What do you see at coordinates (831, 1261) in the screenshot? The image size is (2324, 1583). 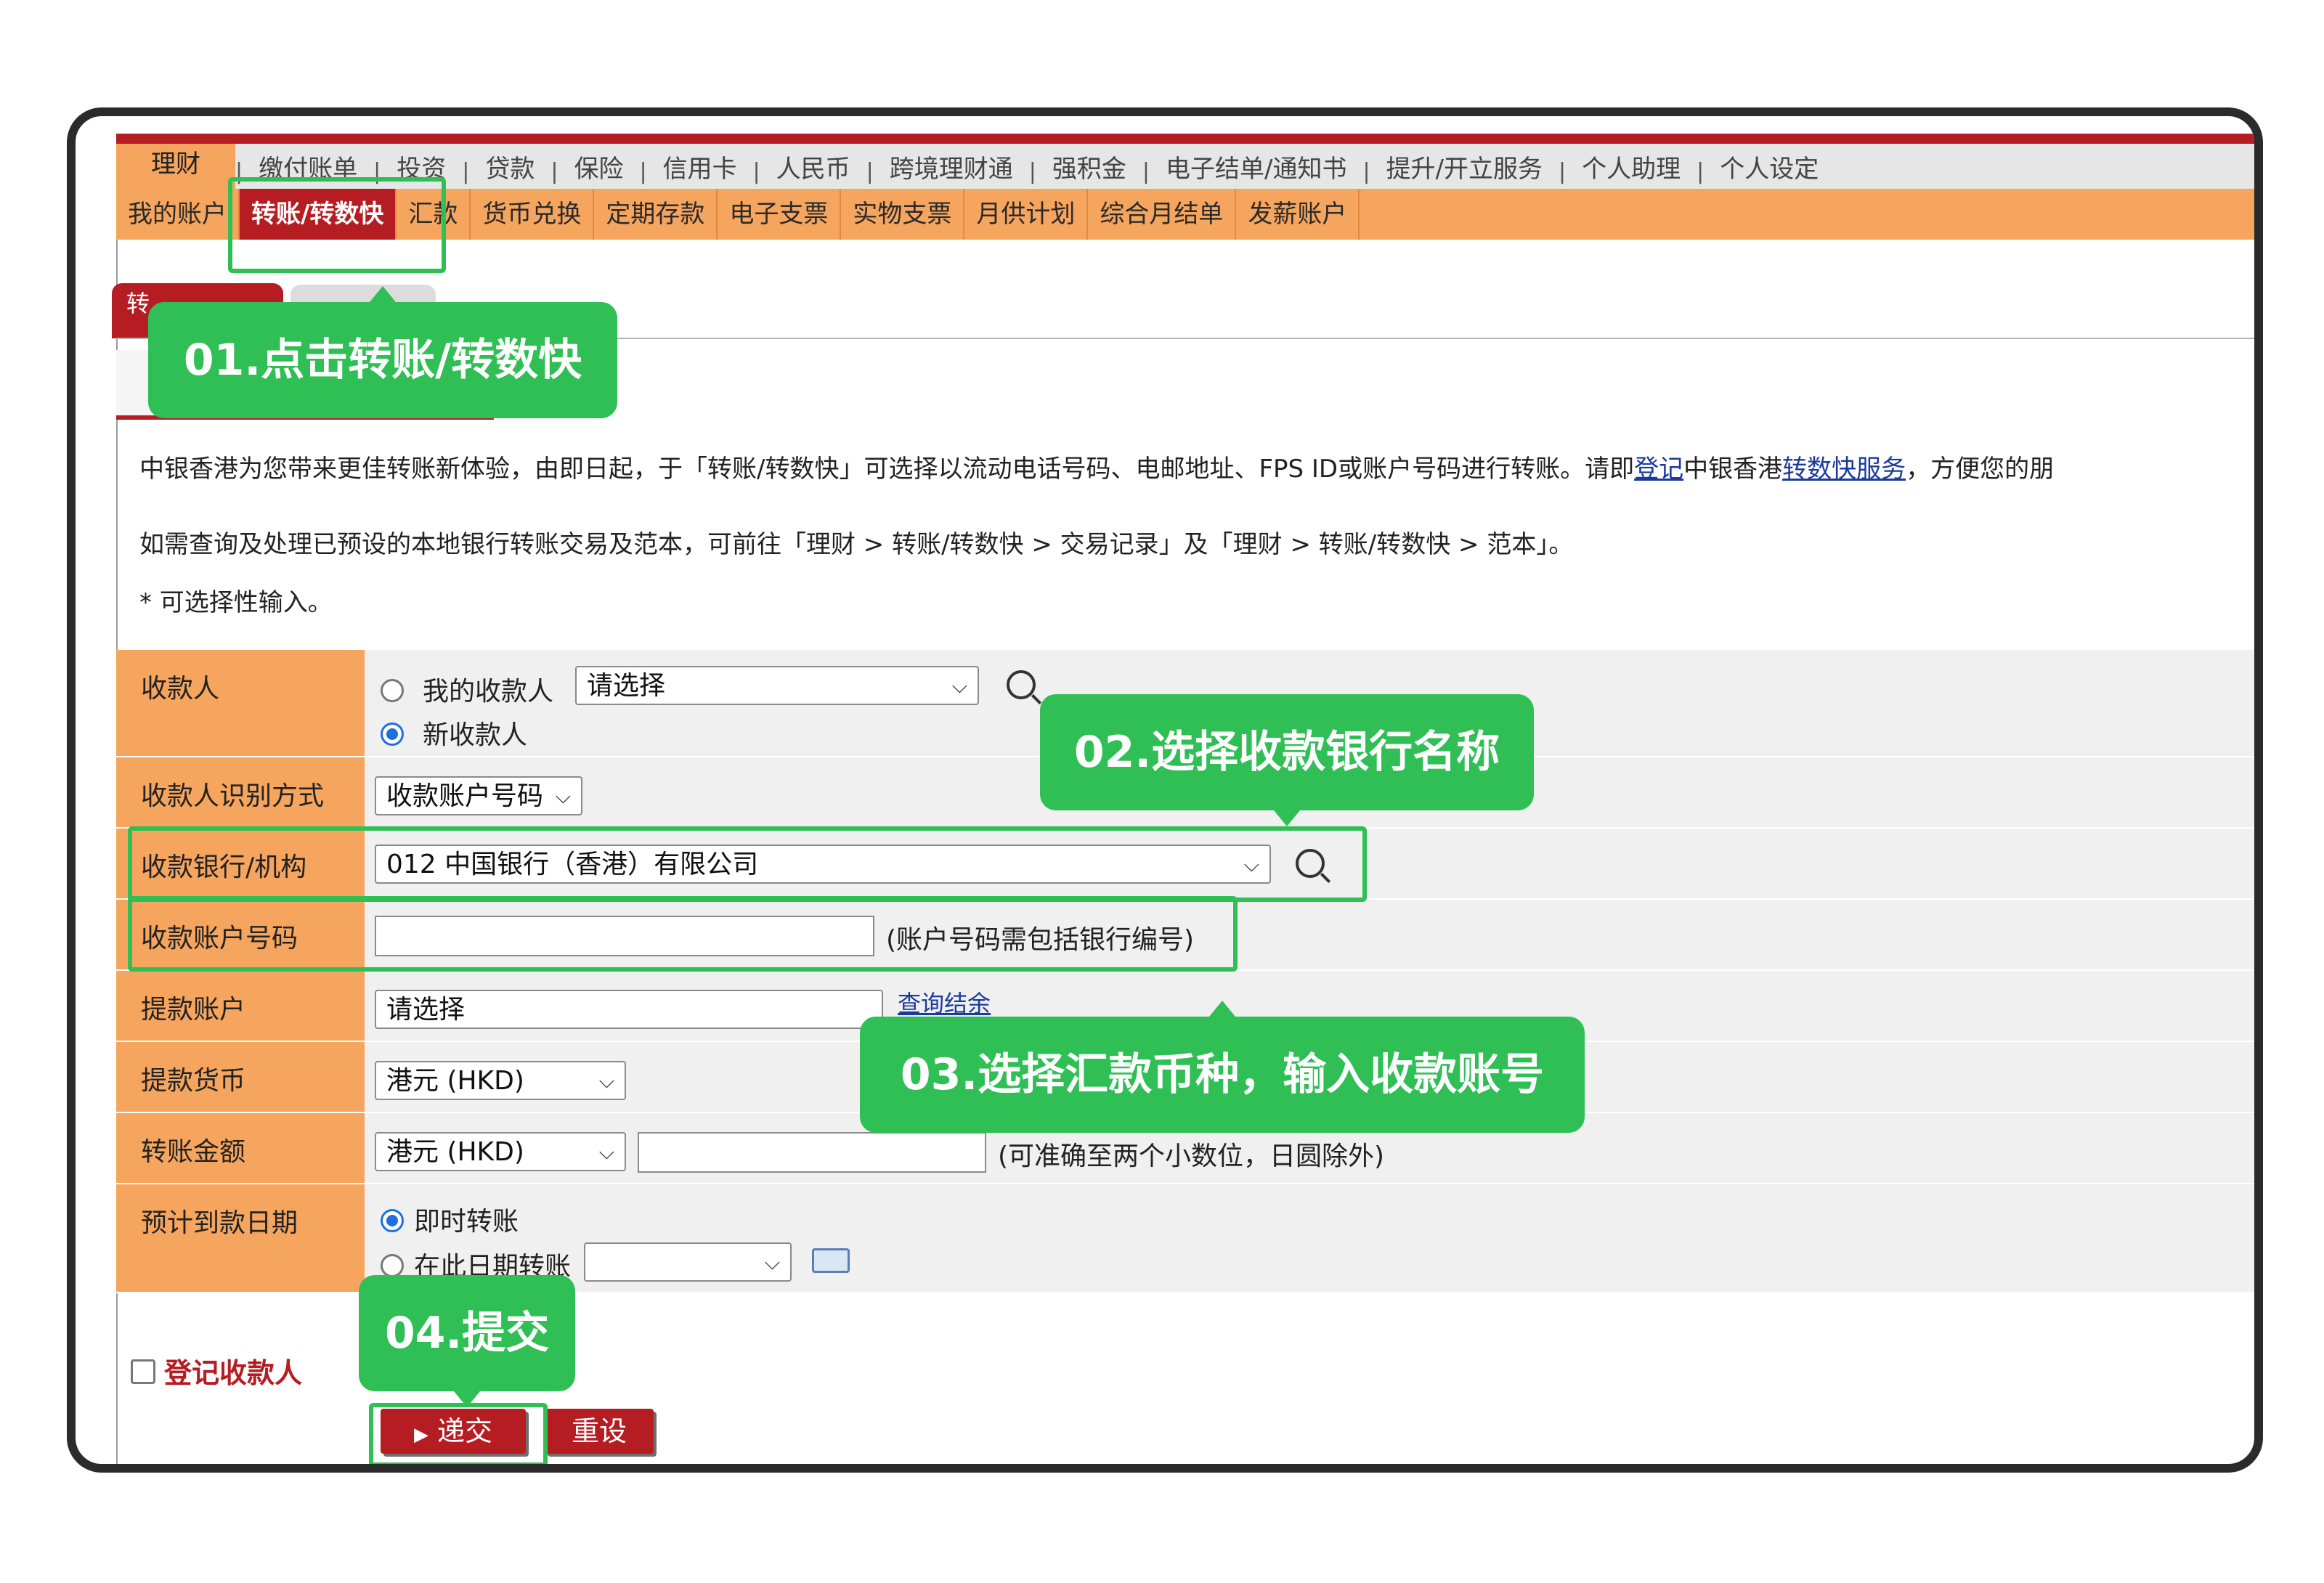 I see `calendar-icon` at bounding box center [831, 1261].